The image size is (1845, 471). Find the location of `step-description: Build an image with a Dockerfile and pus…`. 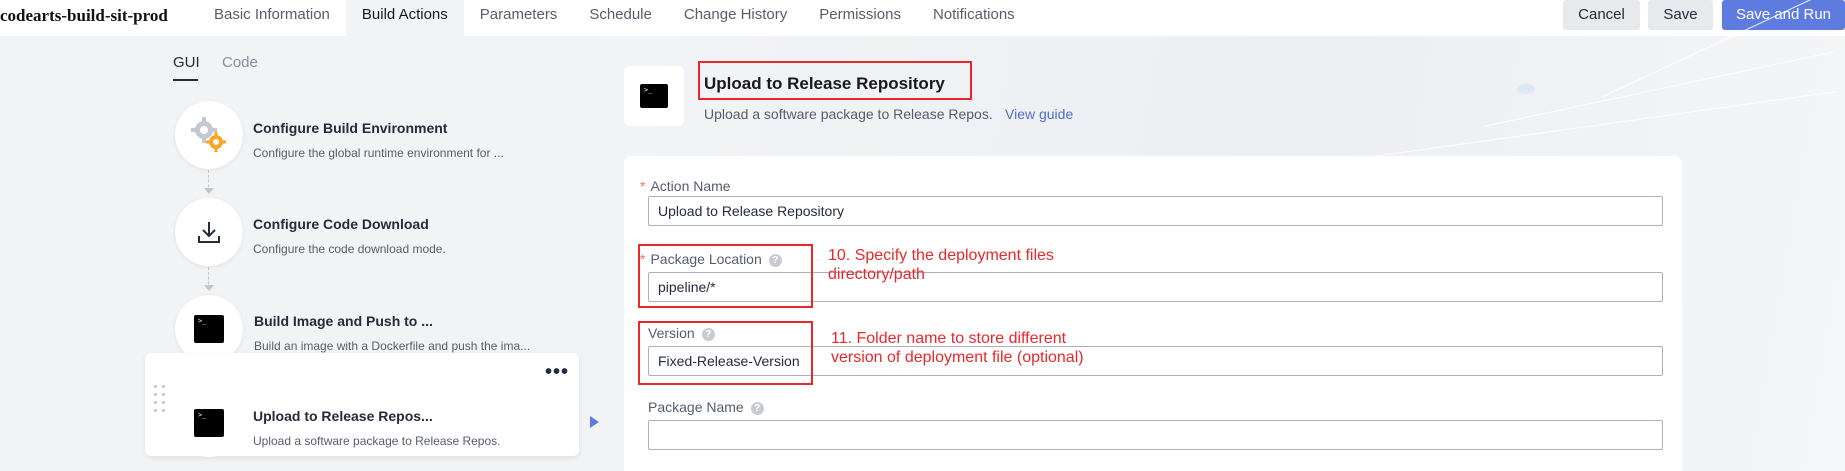

step-description: Build an image with a Dockerfile and pus… is located at coordinates (392, 346).